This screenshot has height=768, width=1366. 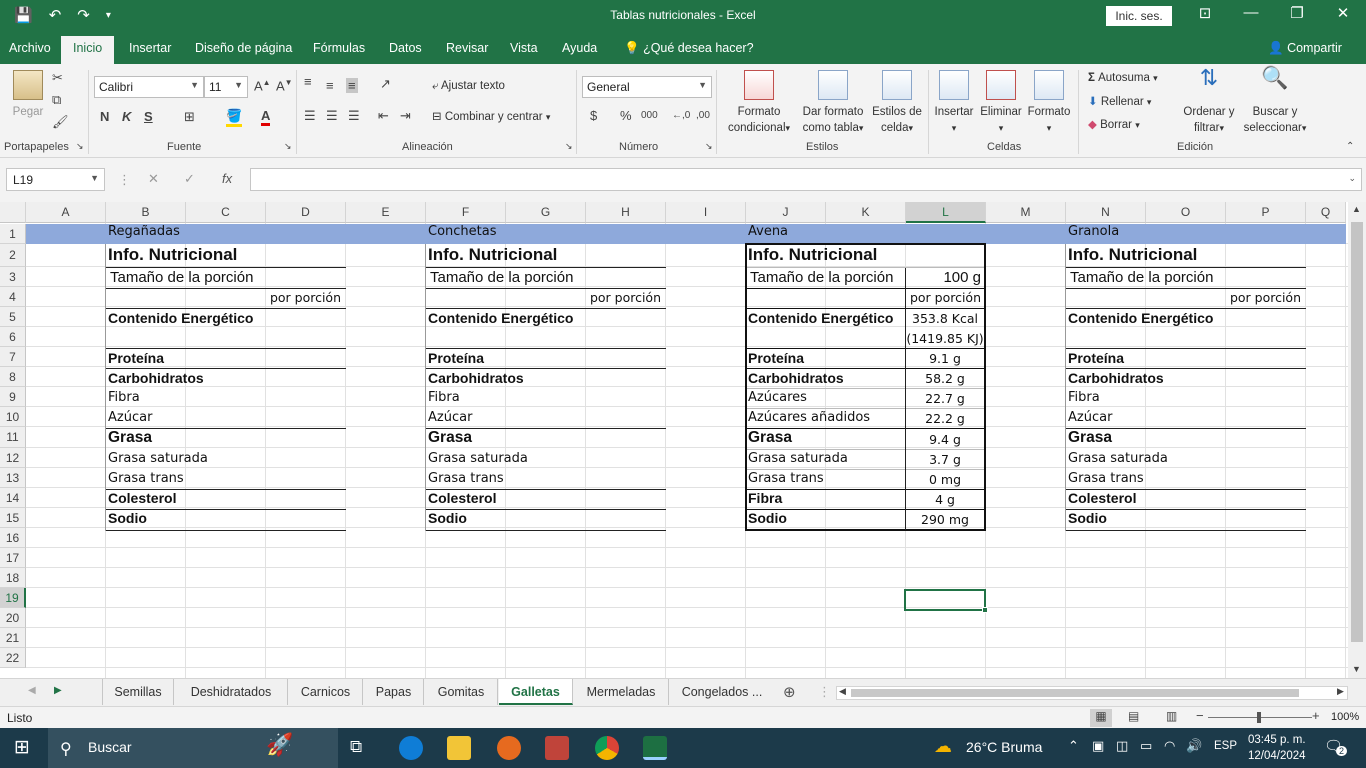 What do you see at coordinates (1277, 748) in the screenshot?
I see `system-clock: 03:45 p. m. 12/04/2024` at bounding box center [1277, 748].